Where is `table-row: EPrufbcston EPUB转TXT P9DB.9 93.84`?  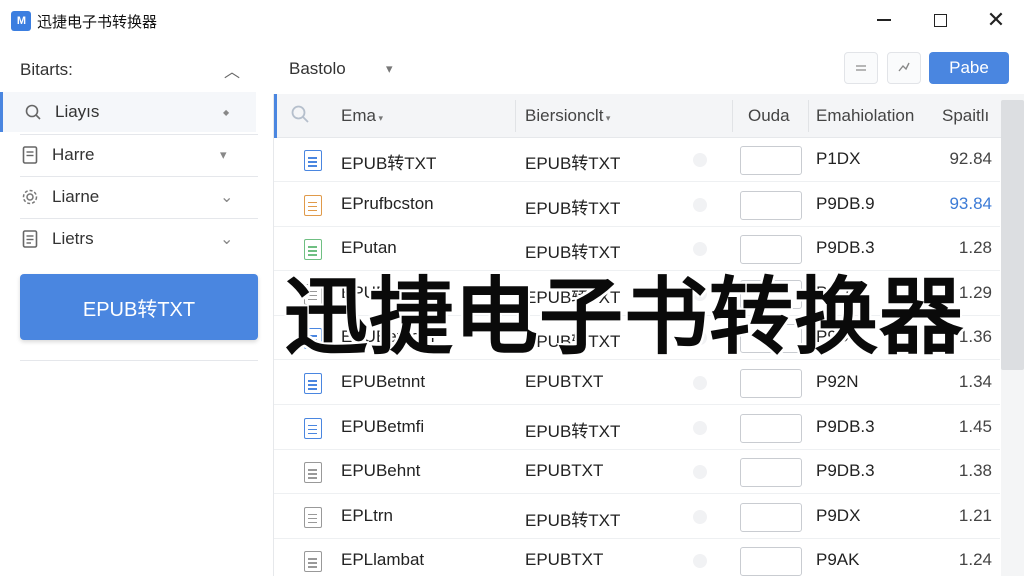 table-row: EPrufbcston EPUB转TXT P9DB.9 93.84 is located at coordinates (637, 205).